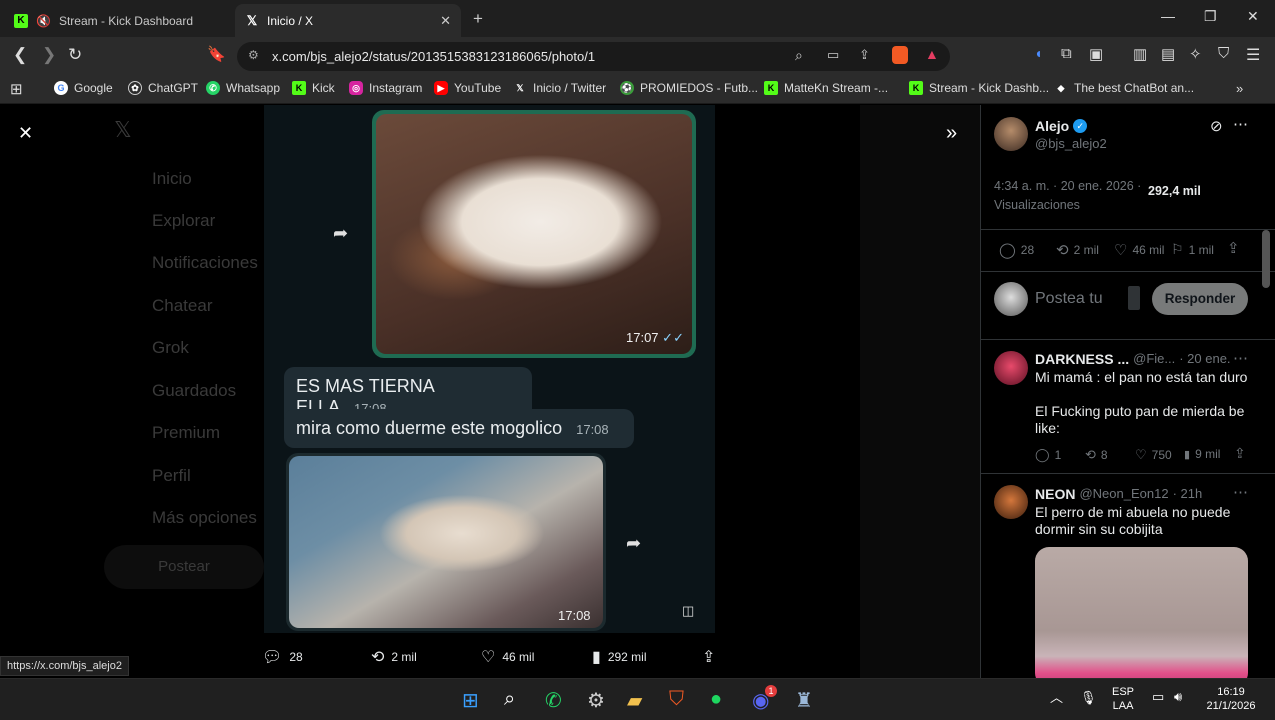 Image resolution: width=1275 pixels, height=720 pixels. I want to click on forward-icon: ➦, so click(341, 233).